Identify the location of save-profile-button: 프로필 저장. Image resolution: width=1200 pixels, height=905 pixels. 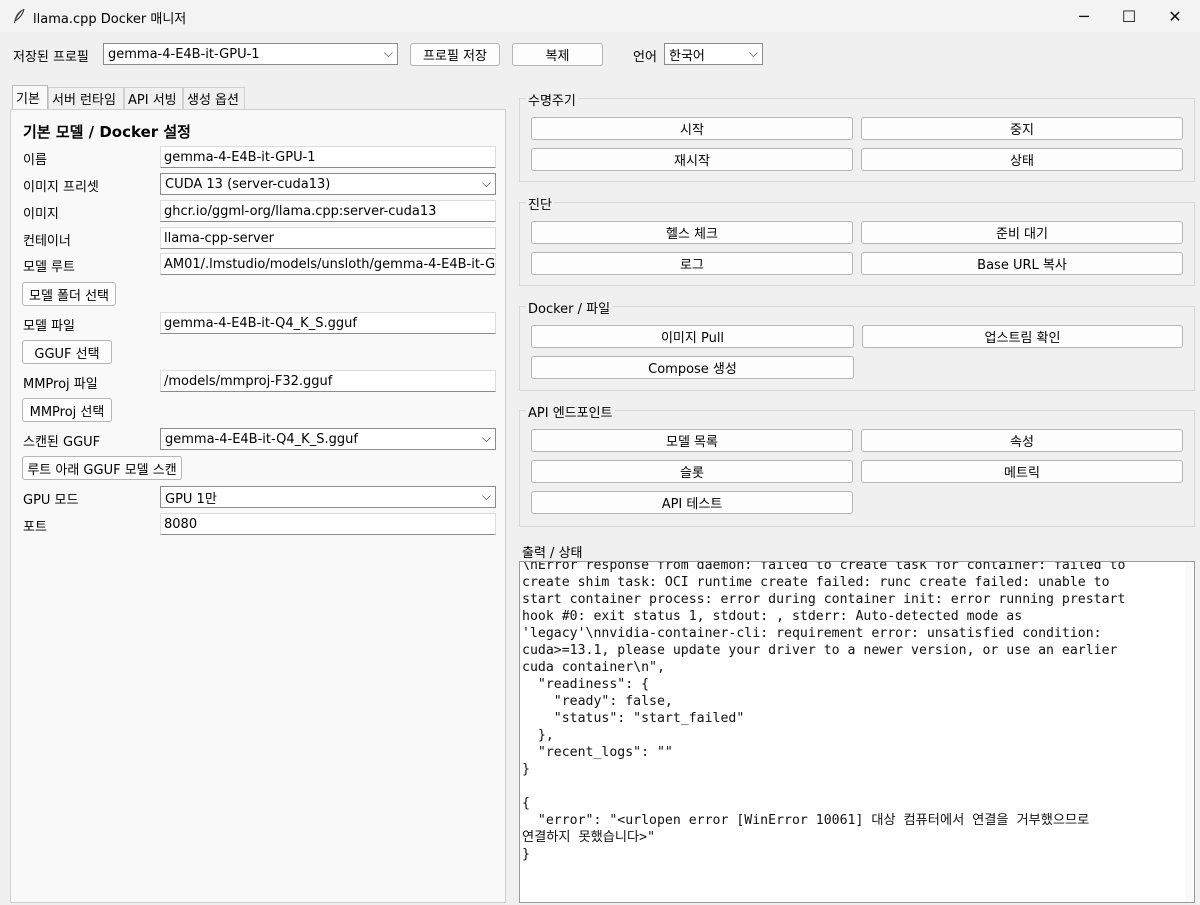
(455, 54).